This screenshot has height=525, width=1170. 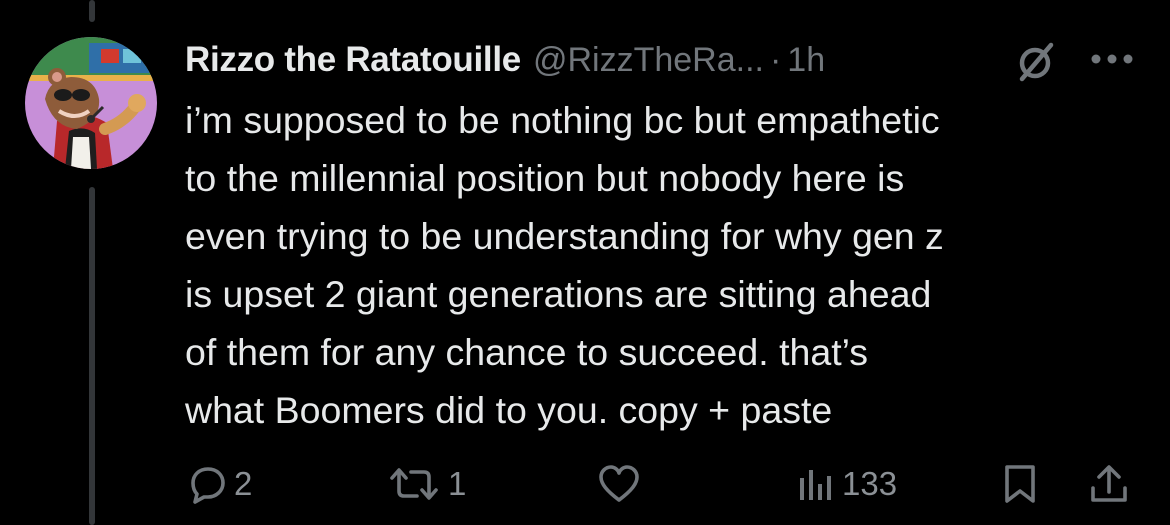 I want to click on avatar, so click(x=91, y=103).